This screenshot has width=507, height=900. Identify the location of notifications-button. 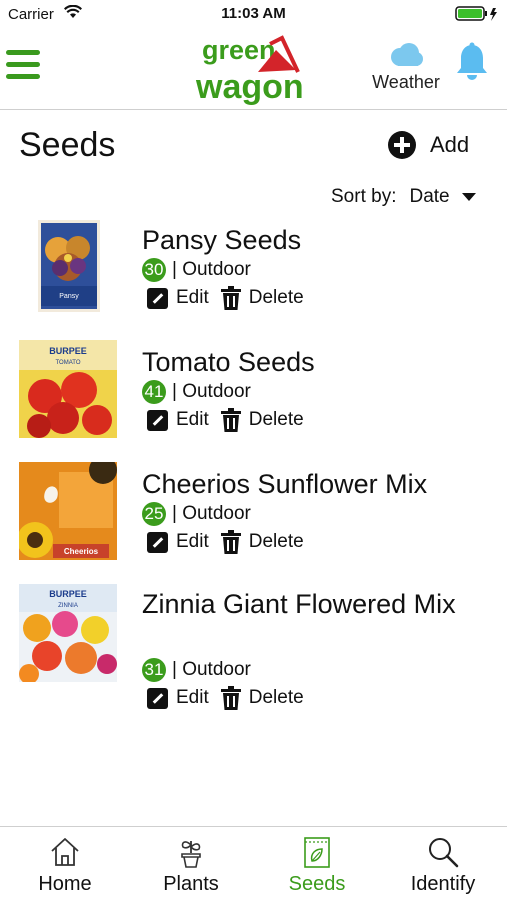
(472, 64).